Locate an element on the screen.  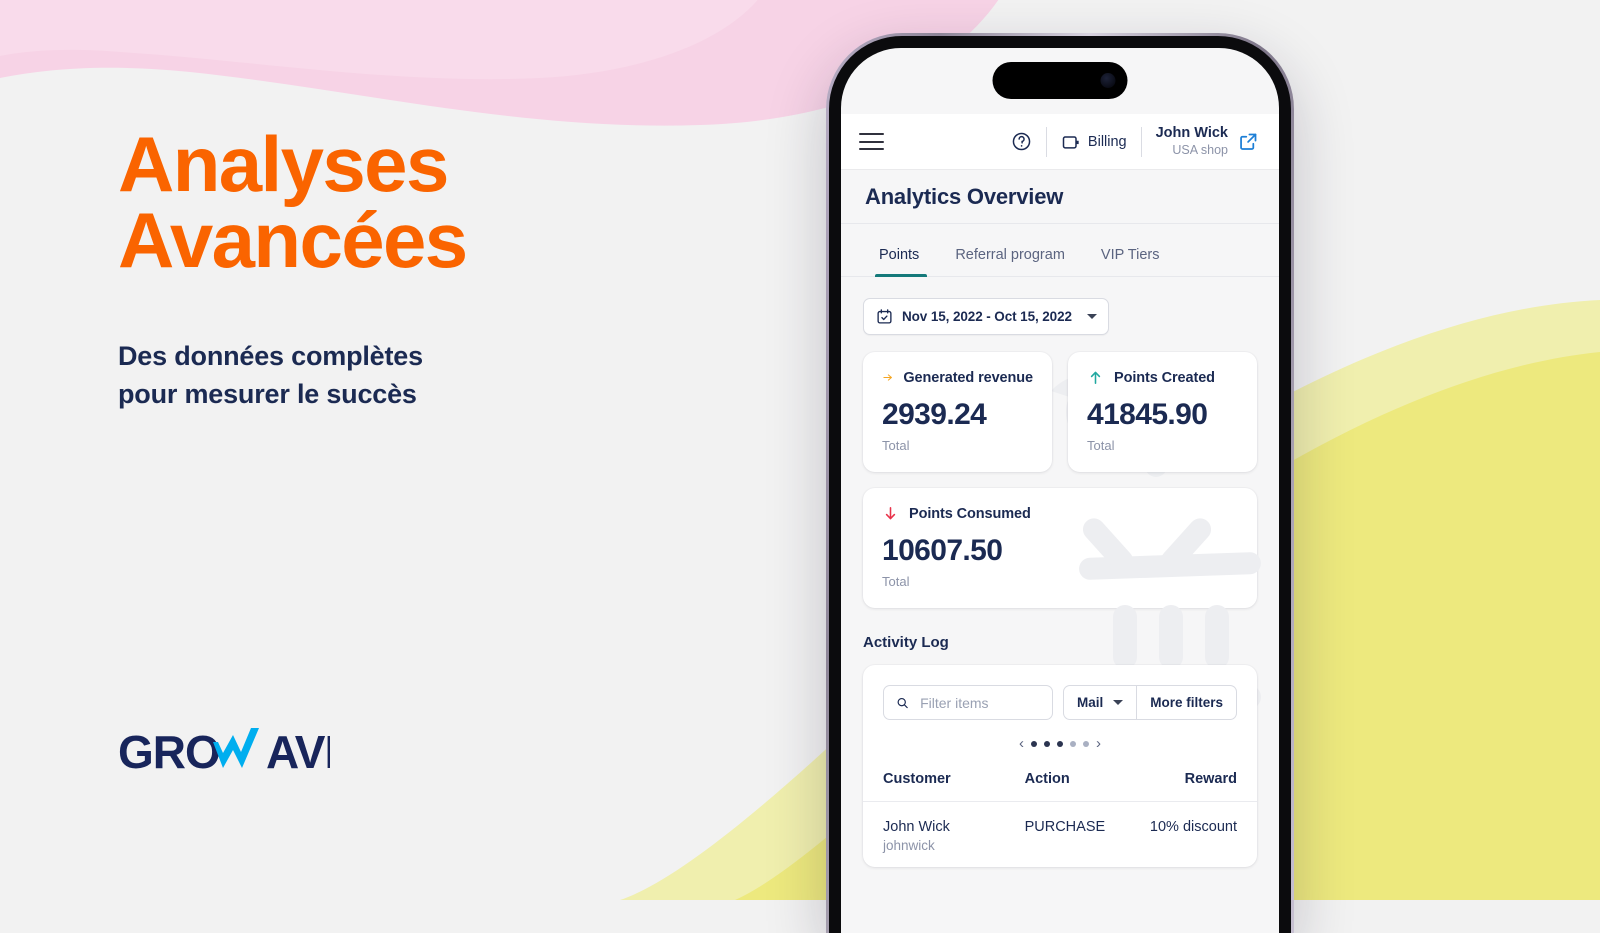
tab-bar: Points Referral program VIP Tiers is located at coordinates (1060, 250).